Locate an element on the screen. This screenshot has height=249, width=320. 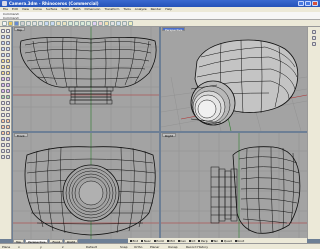
status-snap: Snap is located at coordinates (124, 247).